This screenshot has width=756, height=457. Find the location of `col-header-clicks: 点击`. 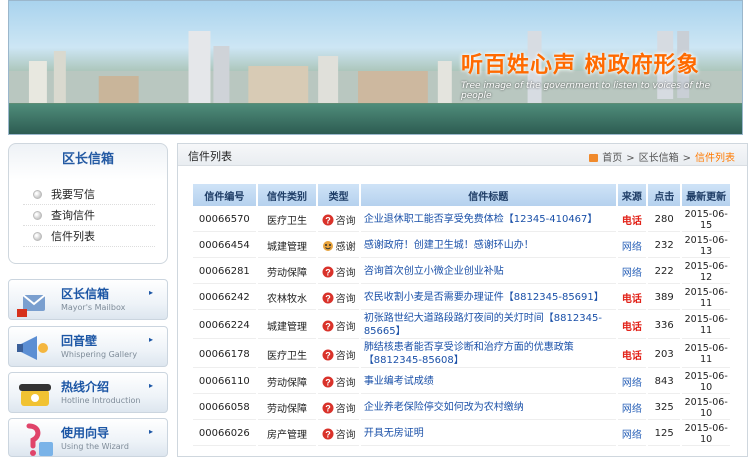

col-header-clicks: 点击 is located at coordinates (664, 195).